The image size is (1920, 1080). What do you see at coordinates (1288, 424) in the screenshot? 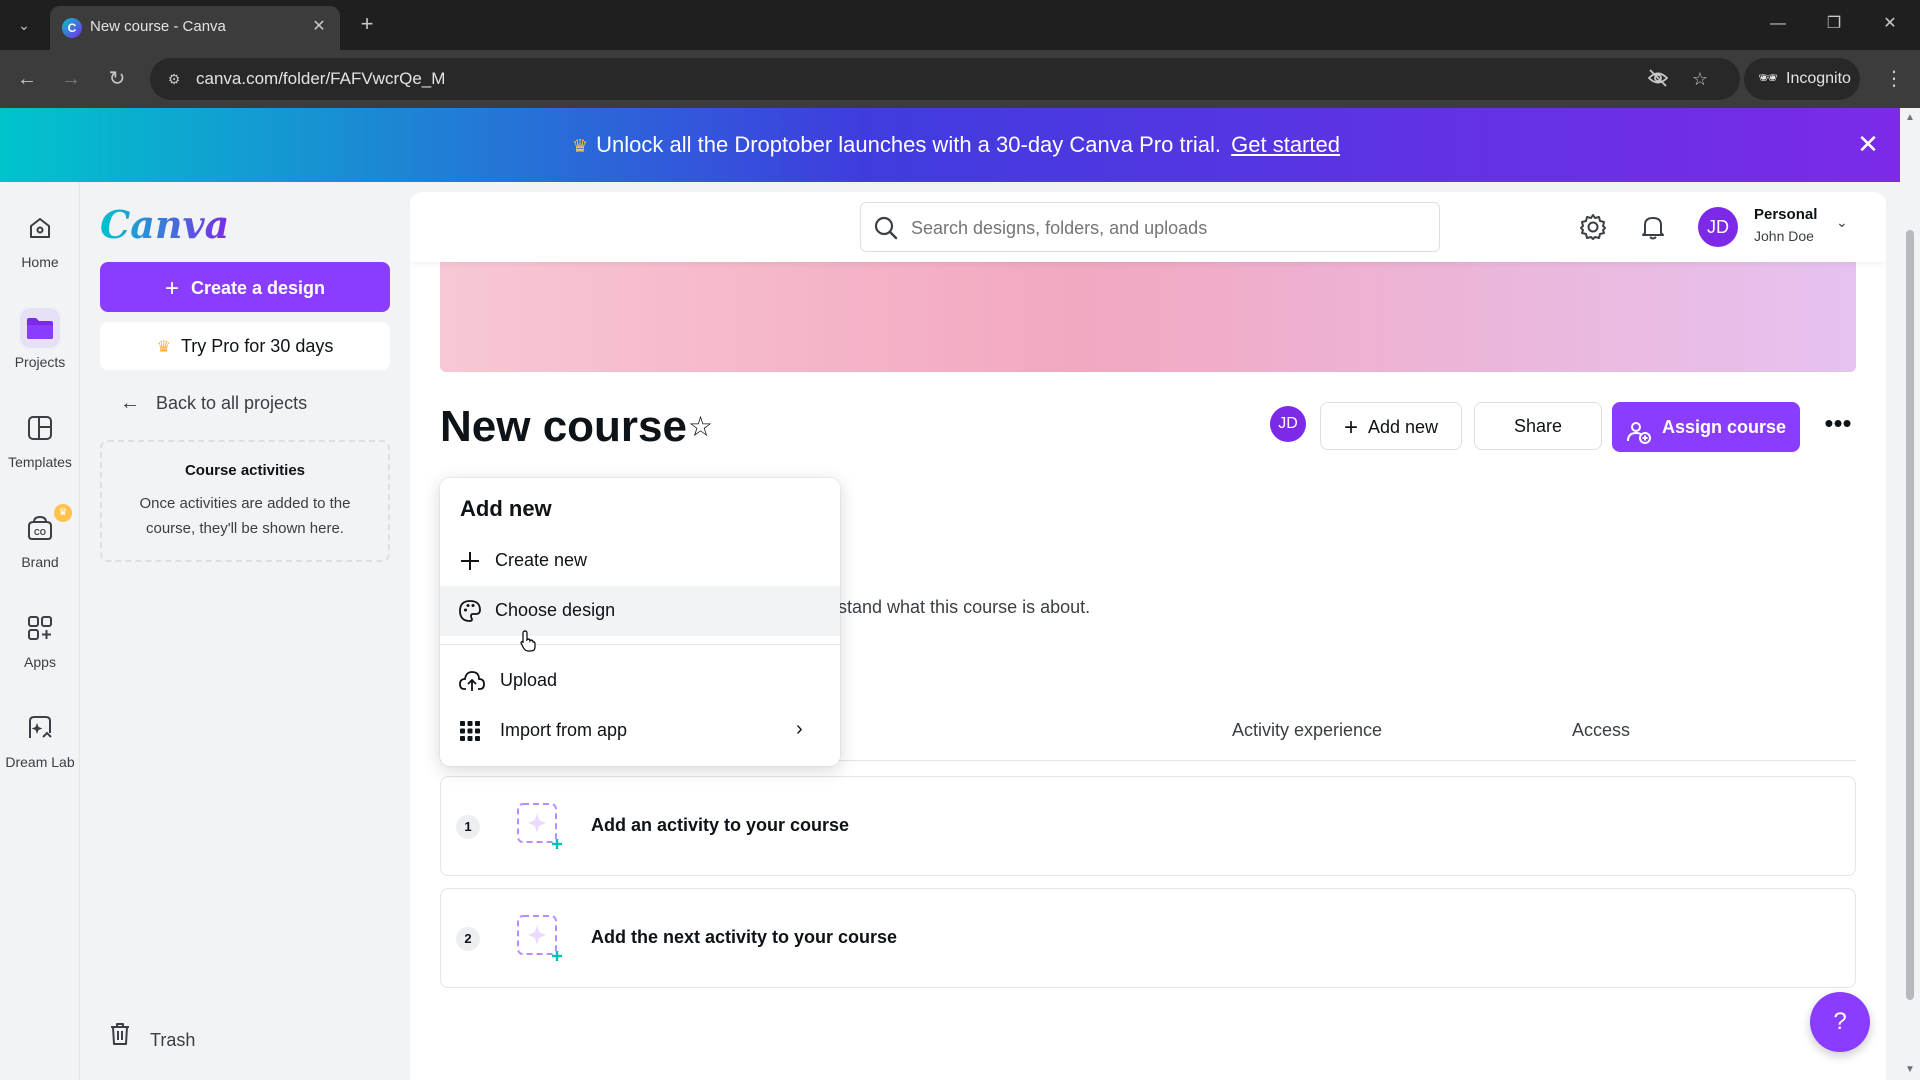
I see `collaborator-avatar: JD` at bounding box center [1288, 424].